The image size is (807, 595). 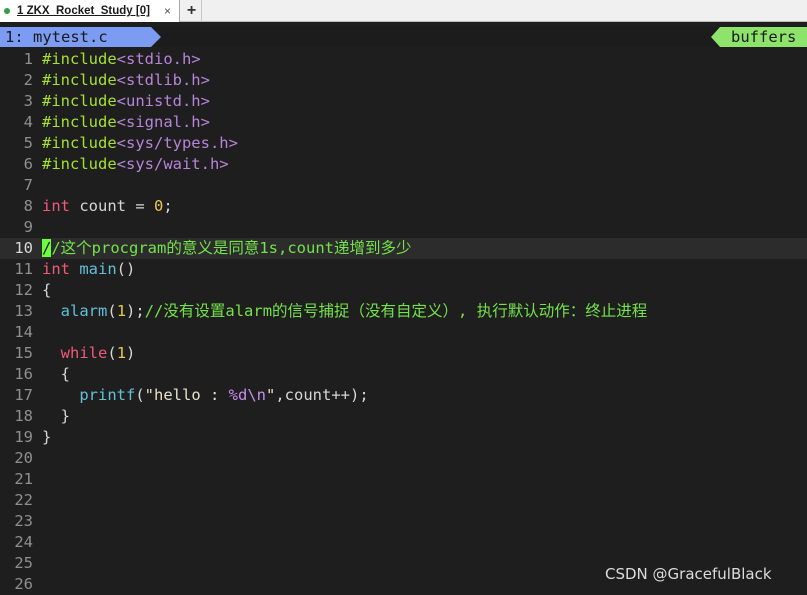 What do you see at coordinates (403, 374) in the screenshot?
I see `code-line: 16 {` at bounding box center [403, 374].